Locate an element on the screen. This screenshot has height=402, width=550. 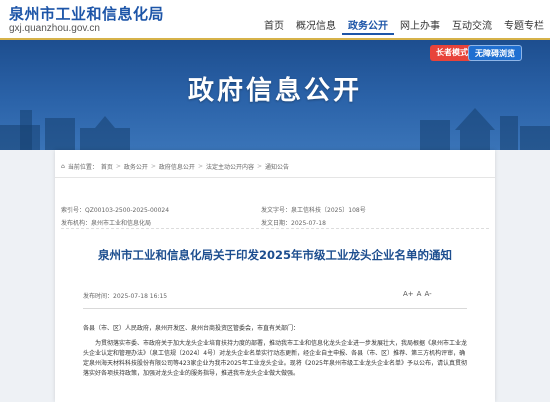
breadcrumb-gov-affairs: 政务公开 is located at coordinates (136, 166).